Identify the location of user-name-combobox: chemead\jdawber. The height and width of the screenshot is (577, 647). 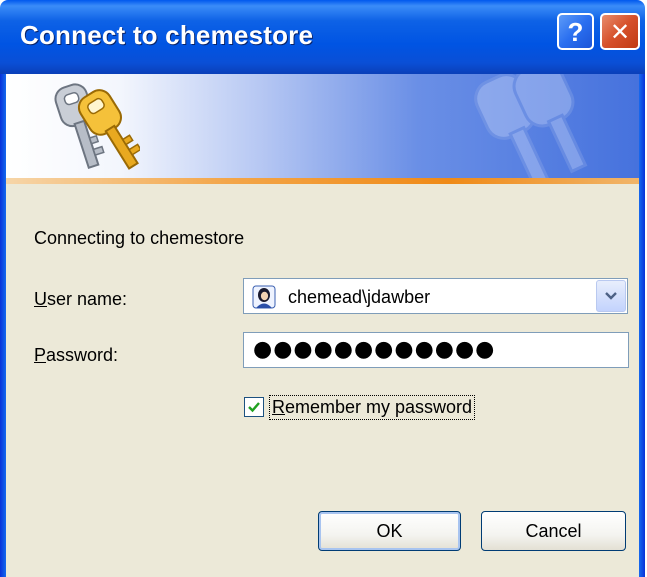
(435, 296).